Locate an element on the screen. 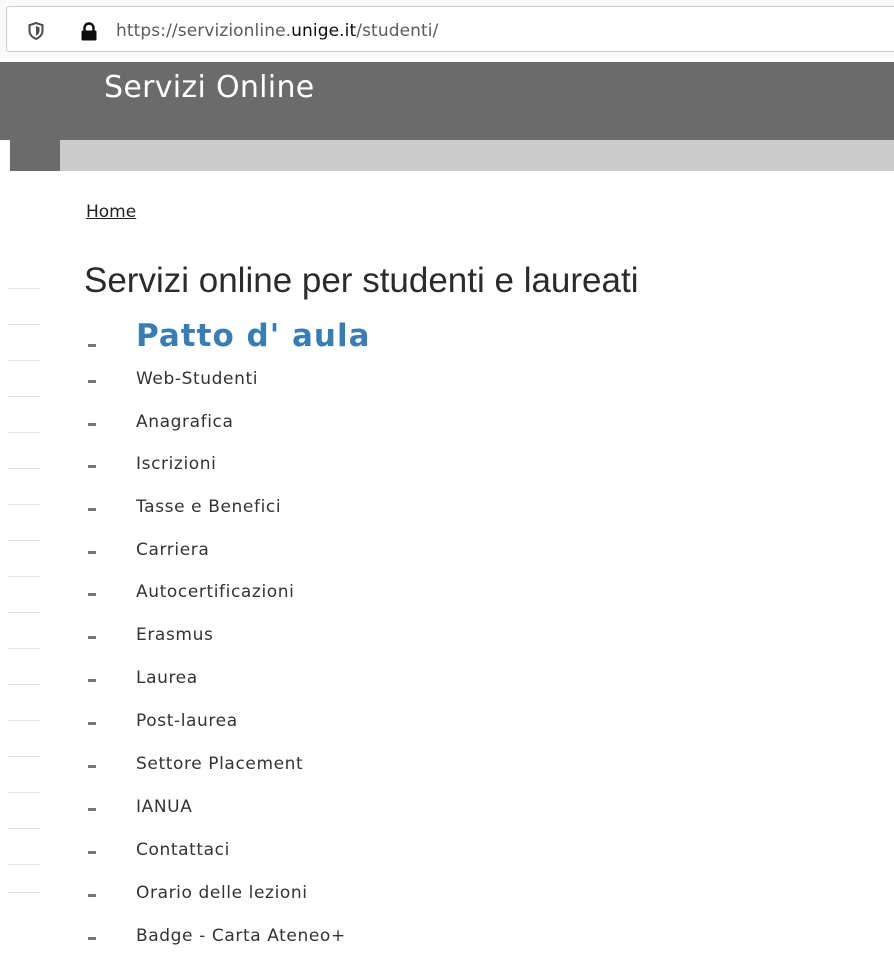  url-prefix: https://servizionline. is located at coordinates (204, 31).